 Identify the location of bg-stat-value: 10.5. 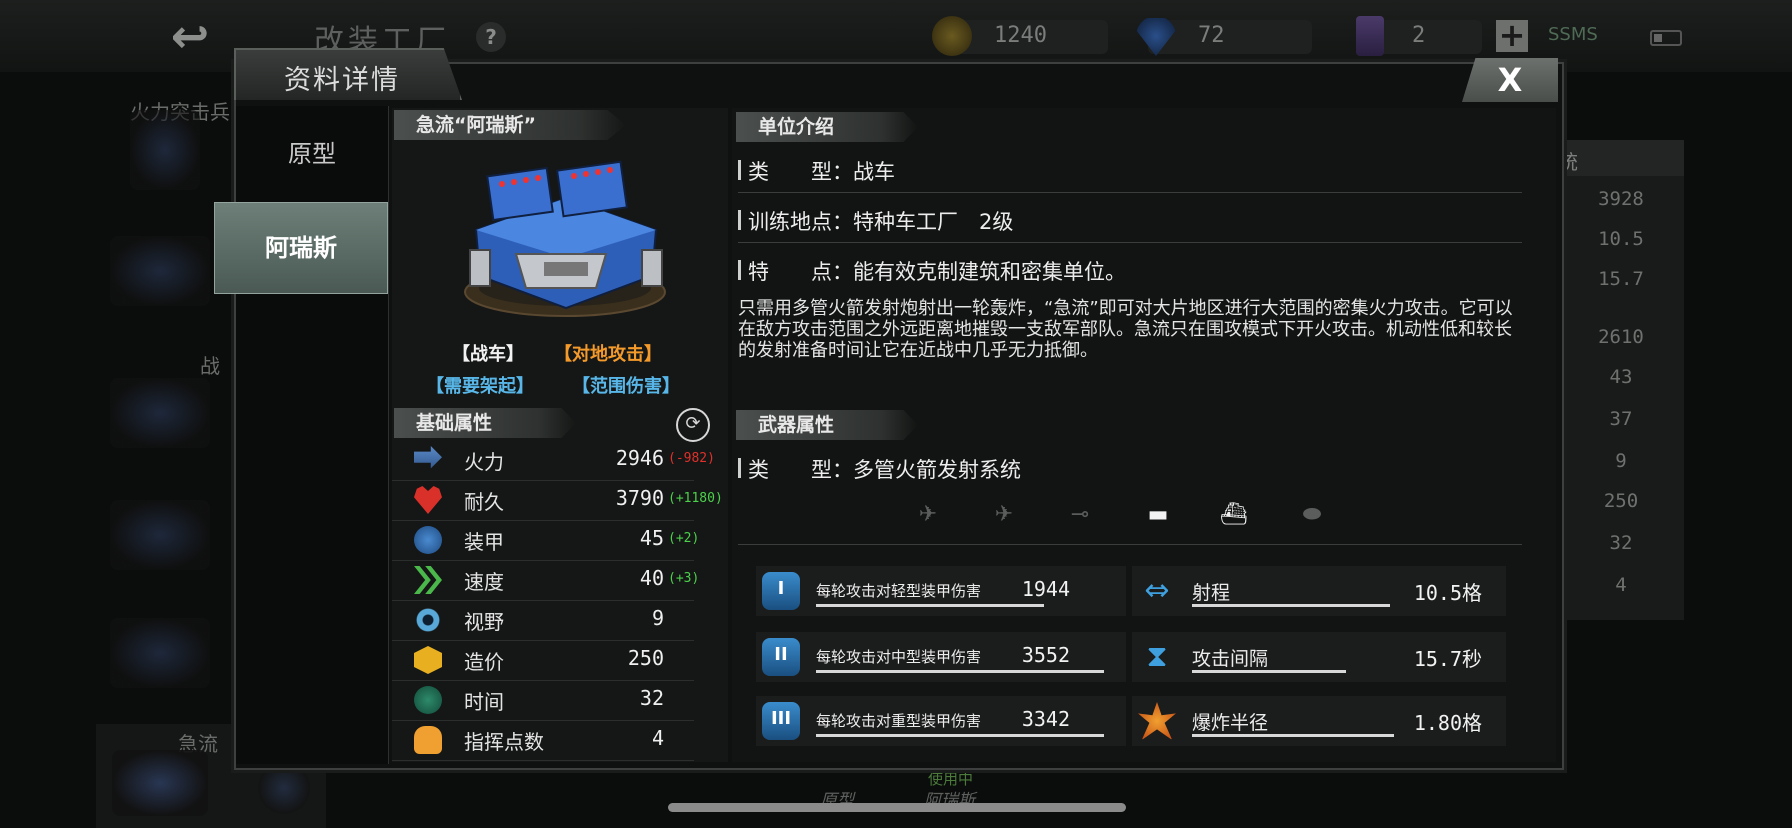
(1621, 239).